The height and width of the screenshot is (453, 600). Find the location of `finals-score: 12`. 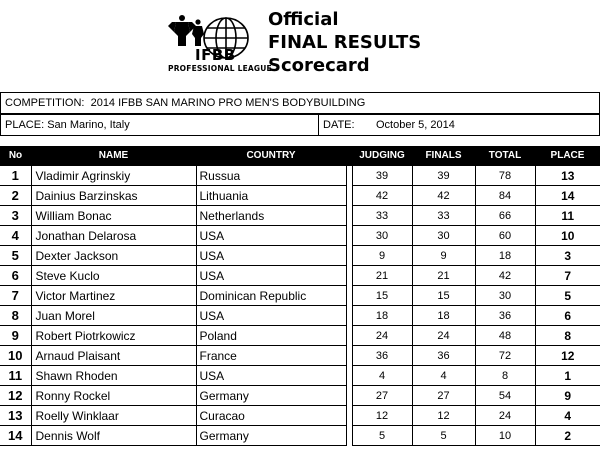

finals-score: 12 is located at coordinates (443, 415).